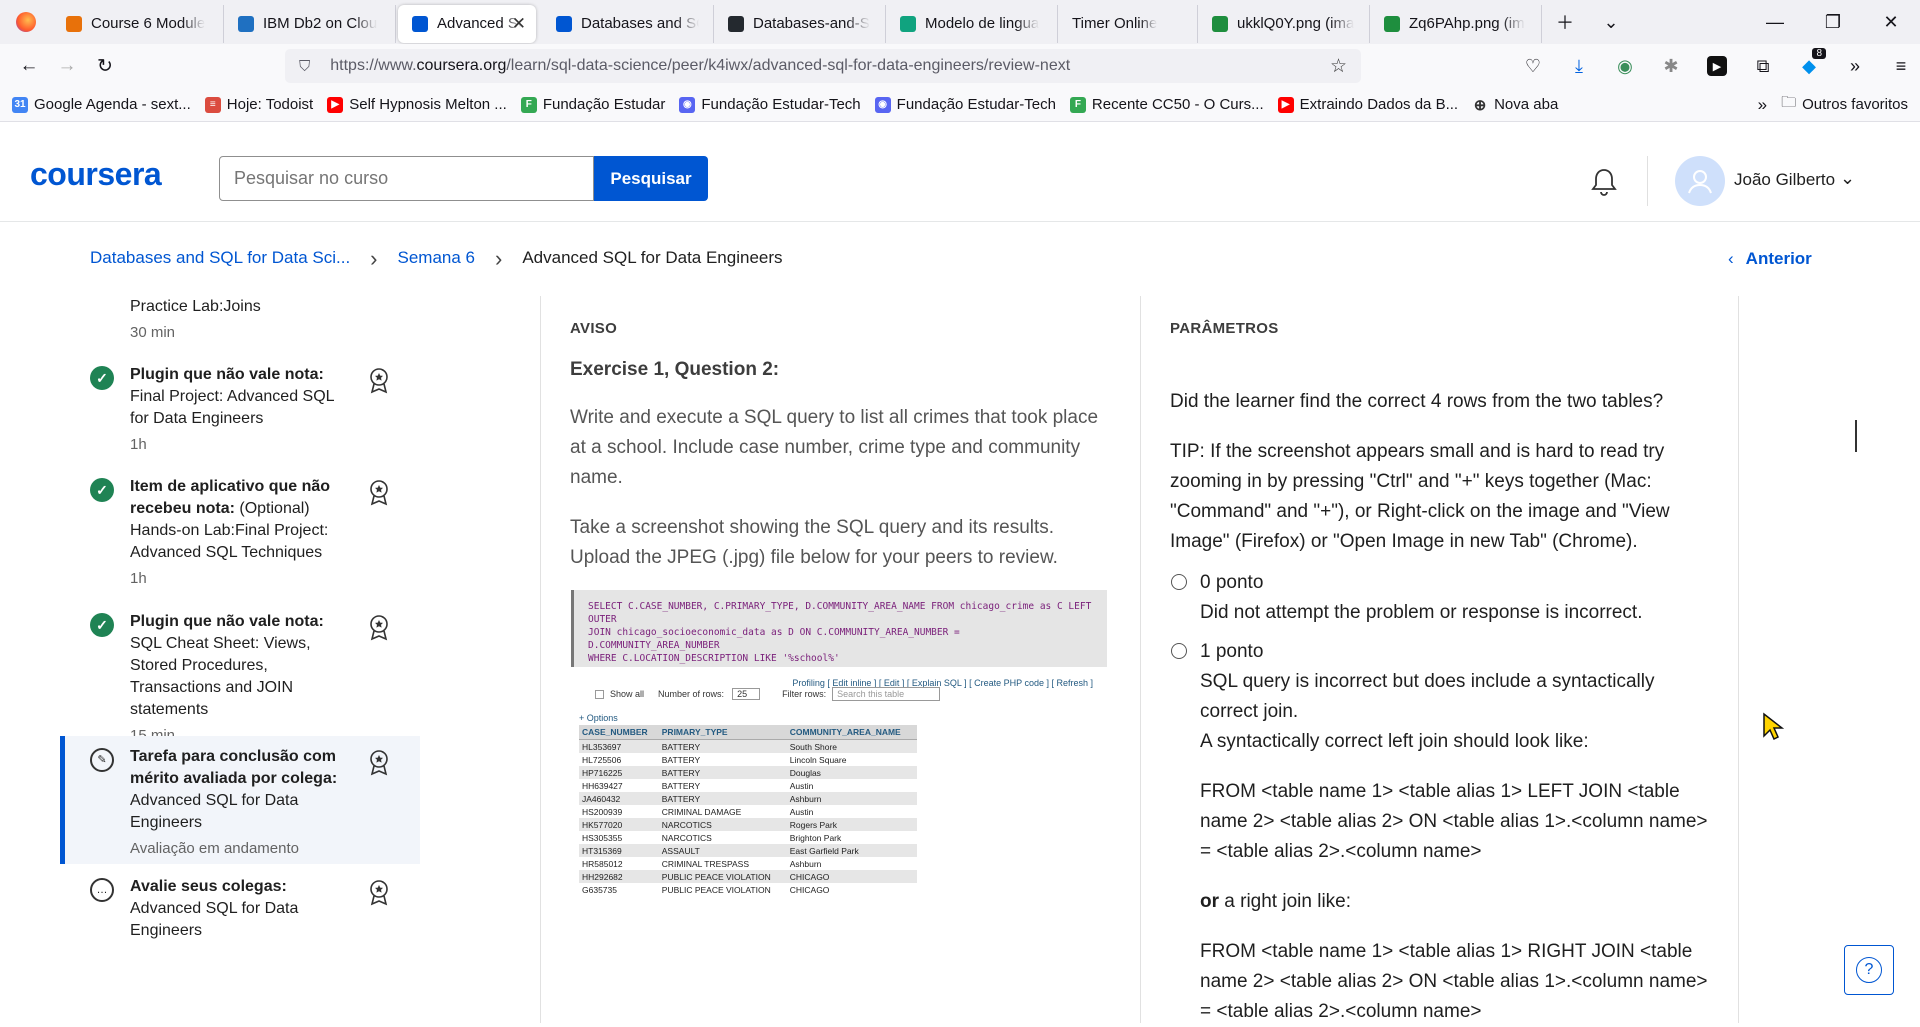  I want to click on tab-1: IBM Db2 on Clou, so click(310, 23).